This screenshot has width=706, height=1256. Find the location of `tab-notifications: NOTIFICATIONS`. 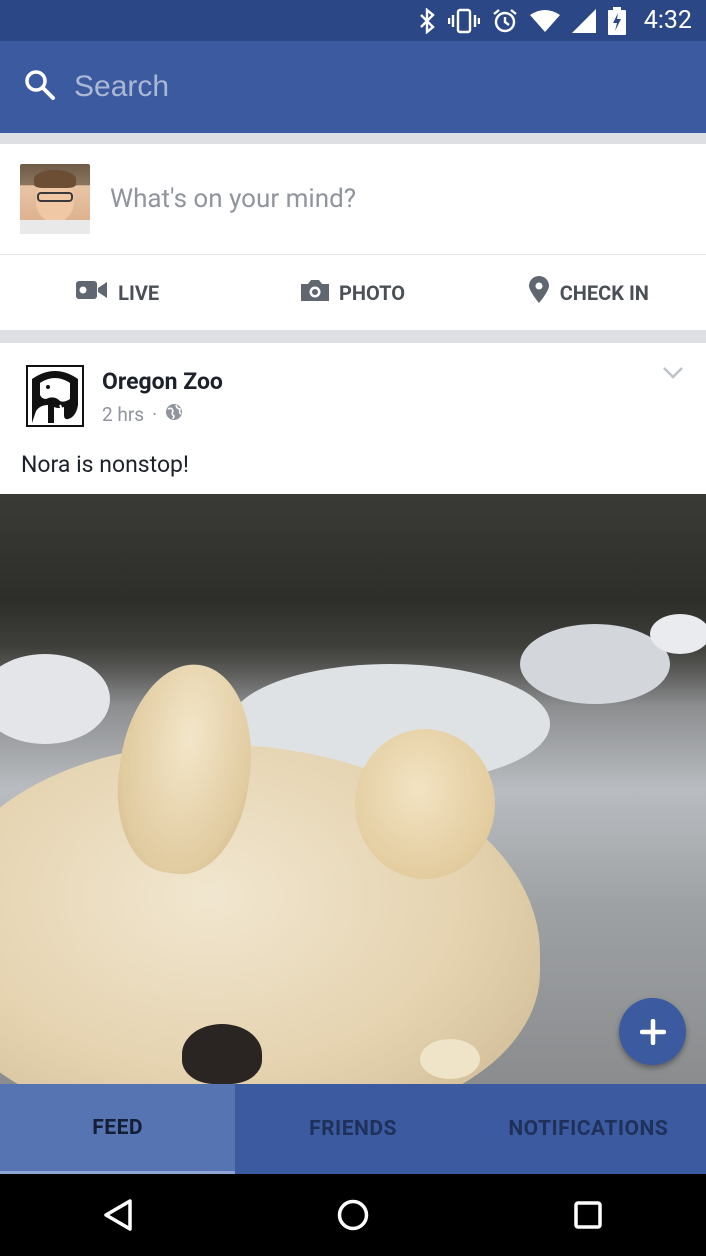

tab-notifications: NOTIFICATIONS is located at coordinates (588, 1129).